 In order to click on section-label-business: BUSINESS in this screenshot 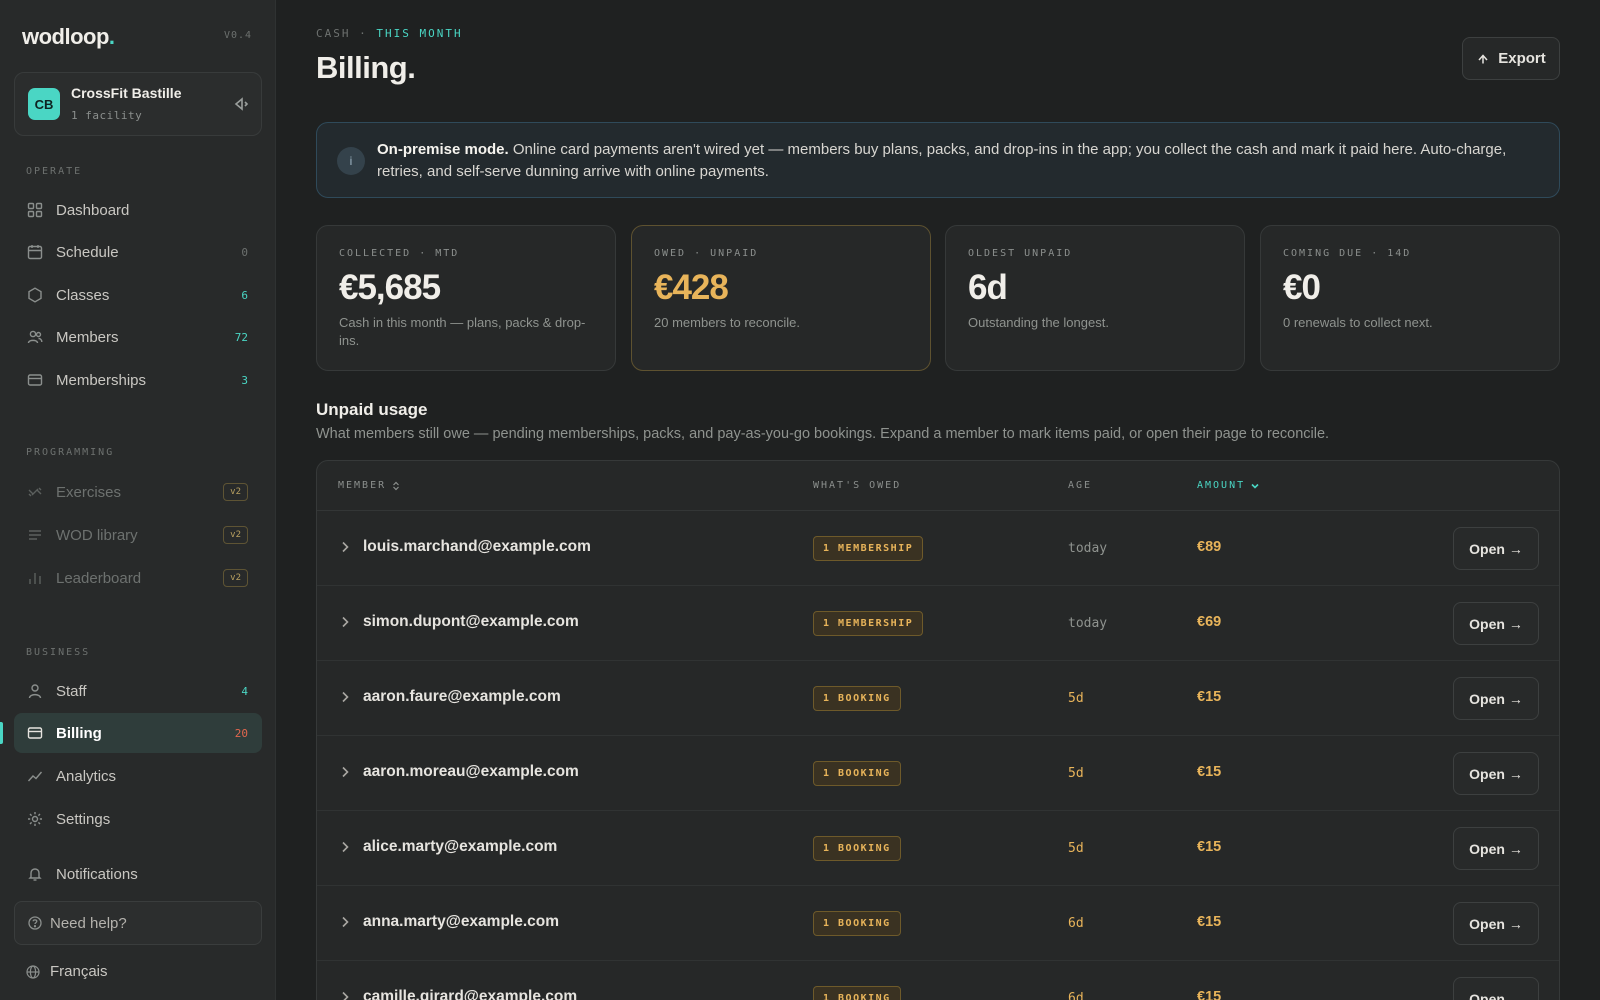, I will do `click(58, 652)`.